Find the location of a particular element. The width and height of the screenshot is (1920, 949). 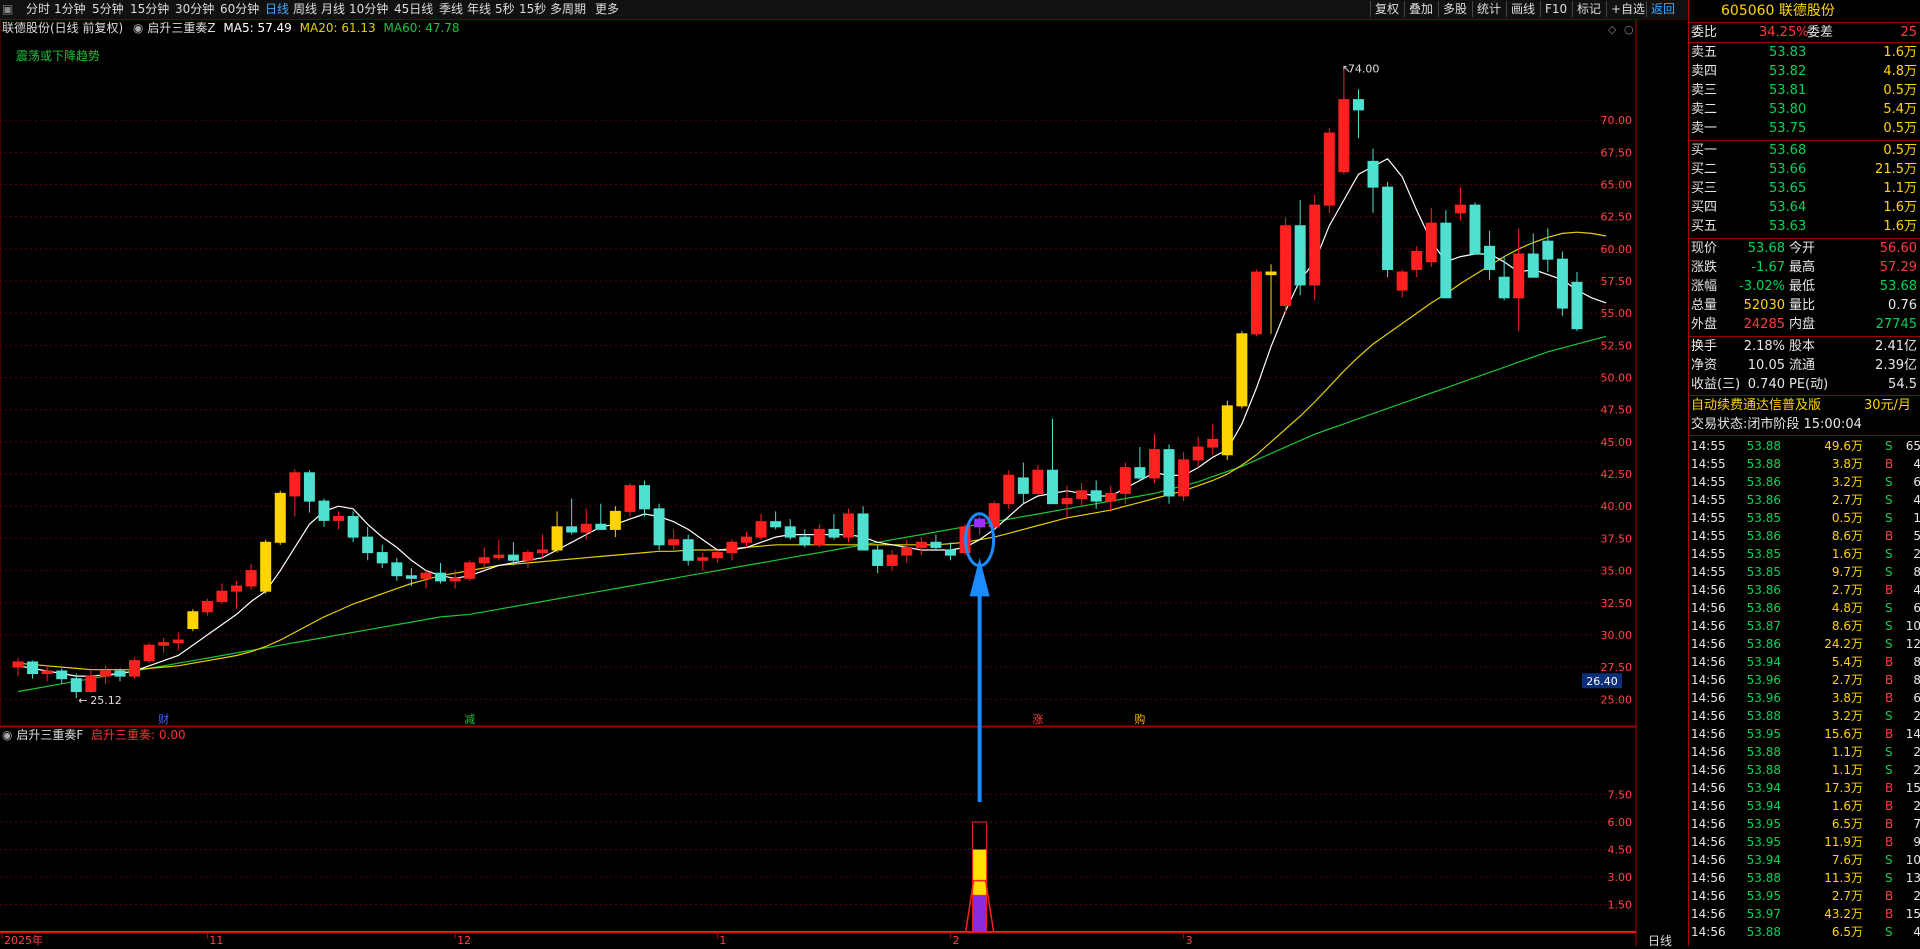

event-marker: 财 is located at coordinates (163, 719).